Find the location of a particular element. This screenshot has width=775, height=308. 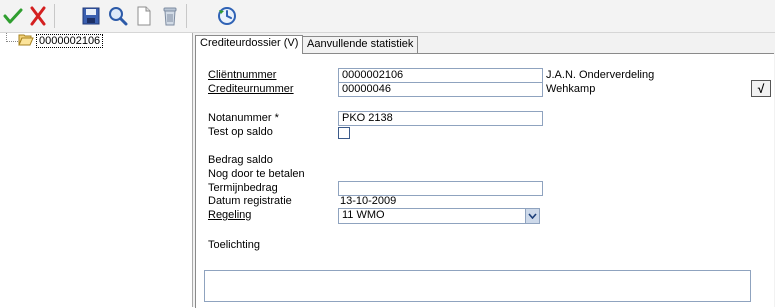

regeling-label: Regeling is located at coordinates (229, 215).